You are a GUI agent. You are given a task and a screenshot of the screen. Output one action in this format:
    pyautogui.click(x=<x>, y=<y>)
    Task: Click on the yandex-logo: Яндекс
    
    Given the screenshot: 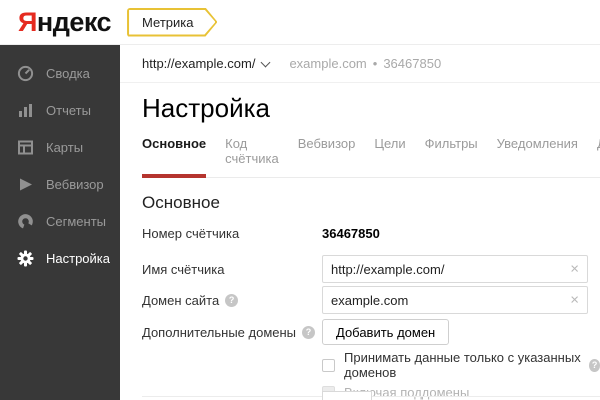 What is the action you would take?
    pyautogui.click(x=65, y=22)
    